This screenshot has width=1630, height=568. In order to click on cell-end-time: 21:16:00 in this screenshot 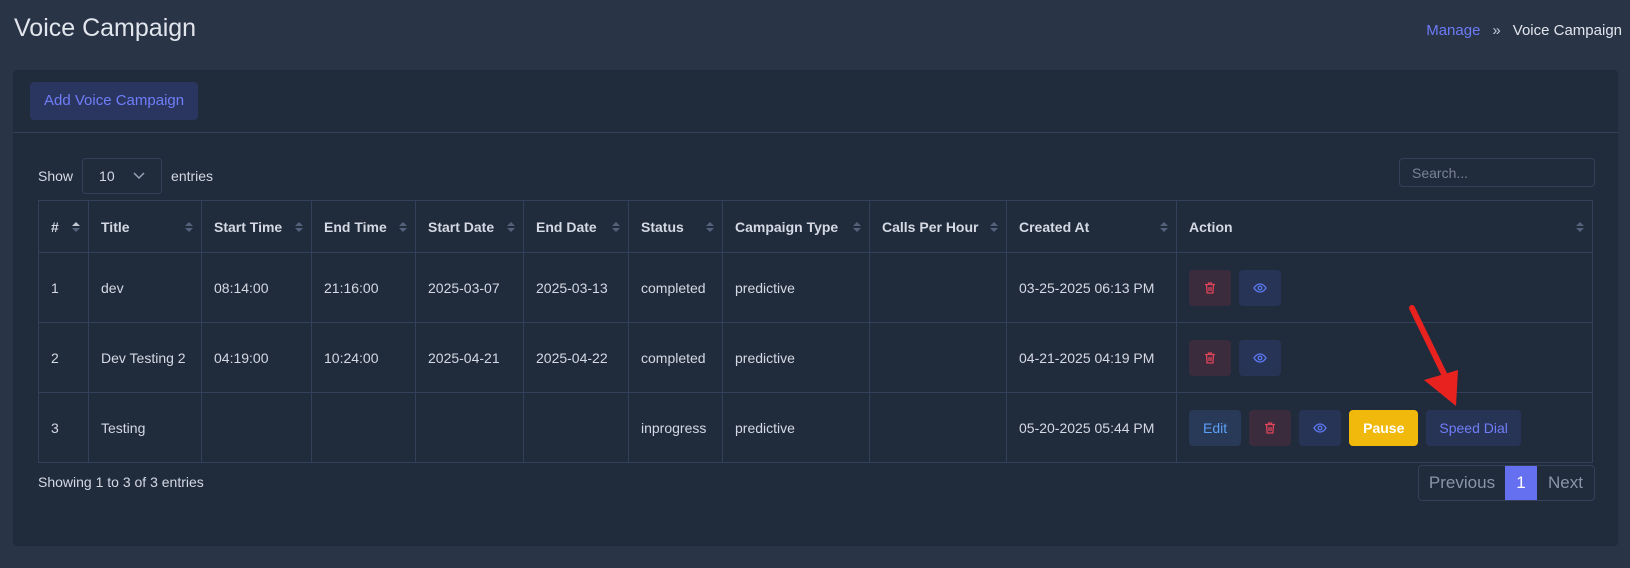, I will do `click(363, 287)`.